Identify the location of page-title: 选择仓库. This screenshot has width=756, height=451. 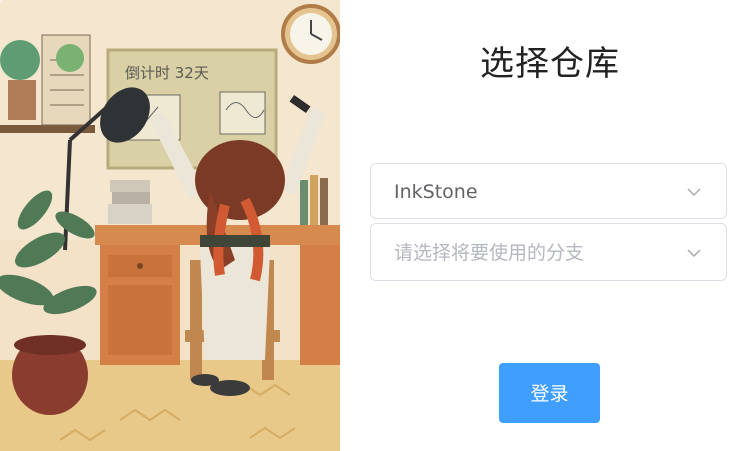
(550, 64).